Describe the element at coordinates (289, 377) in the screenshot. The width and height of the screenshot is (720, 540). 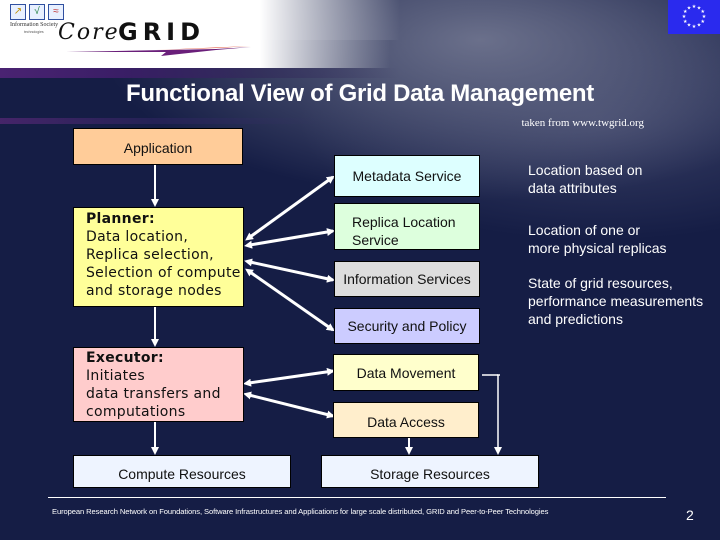
I see `arrow-executor-data-movement` at that location.